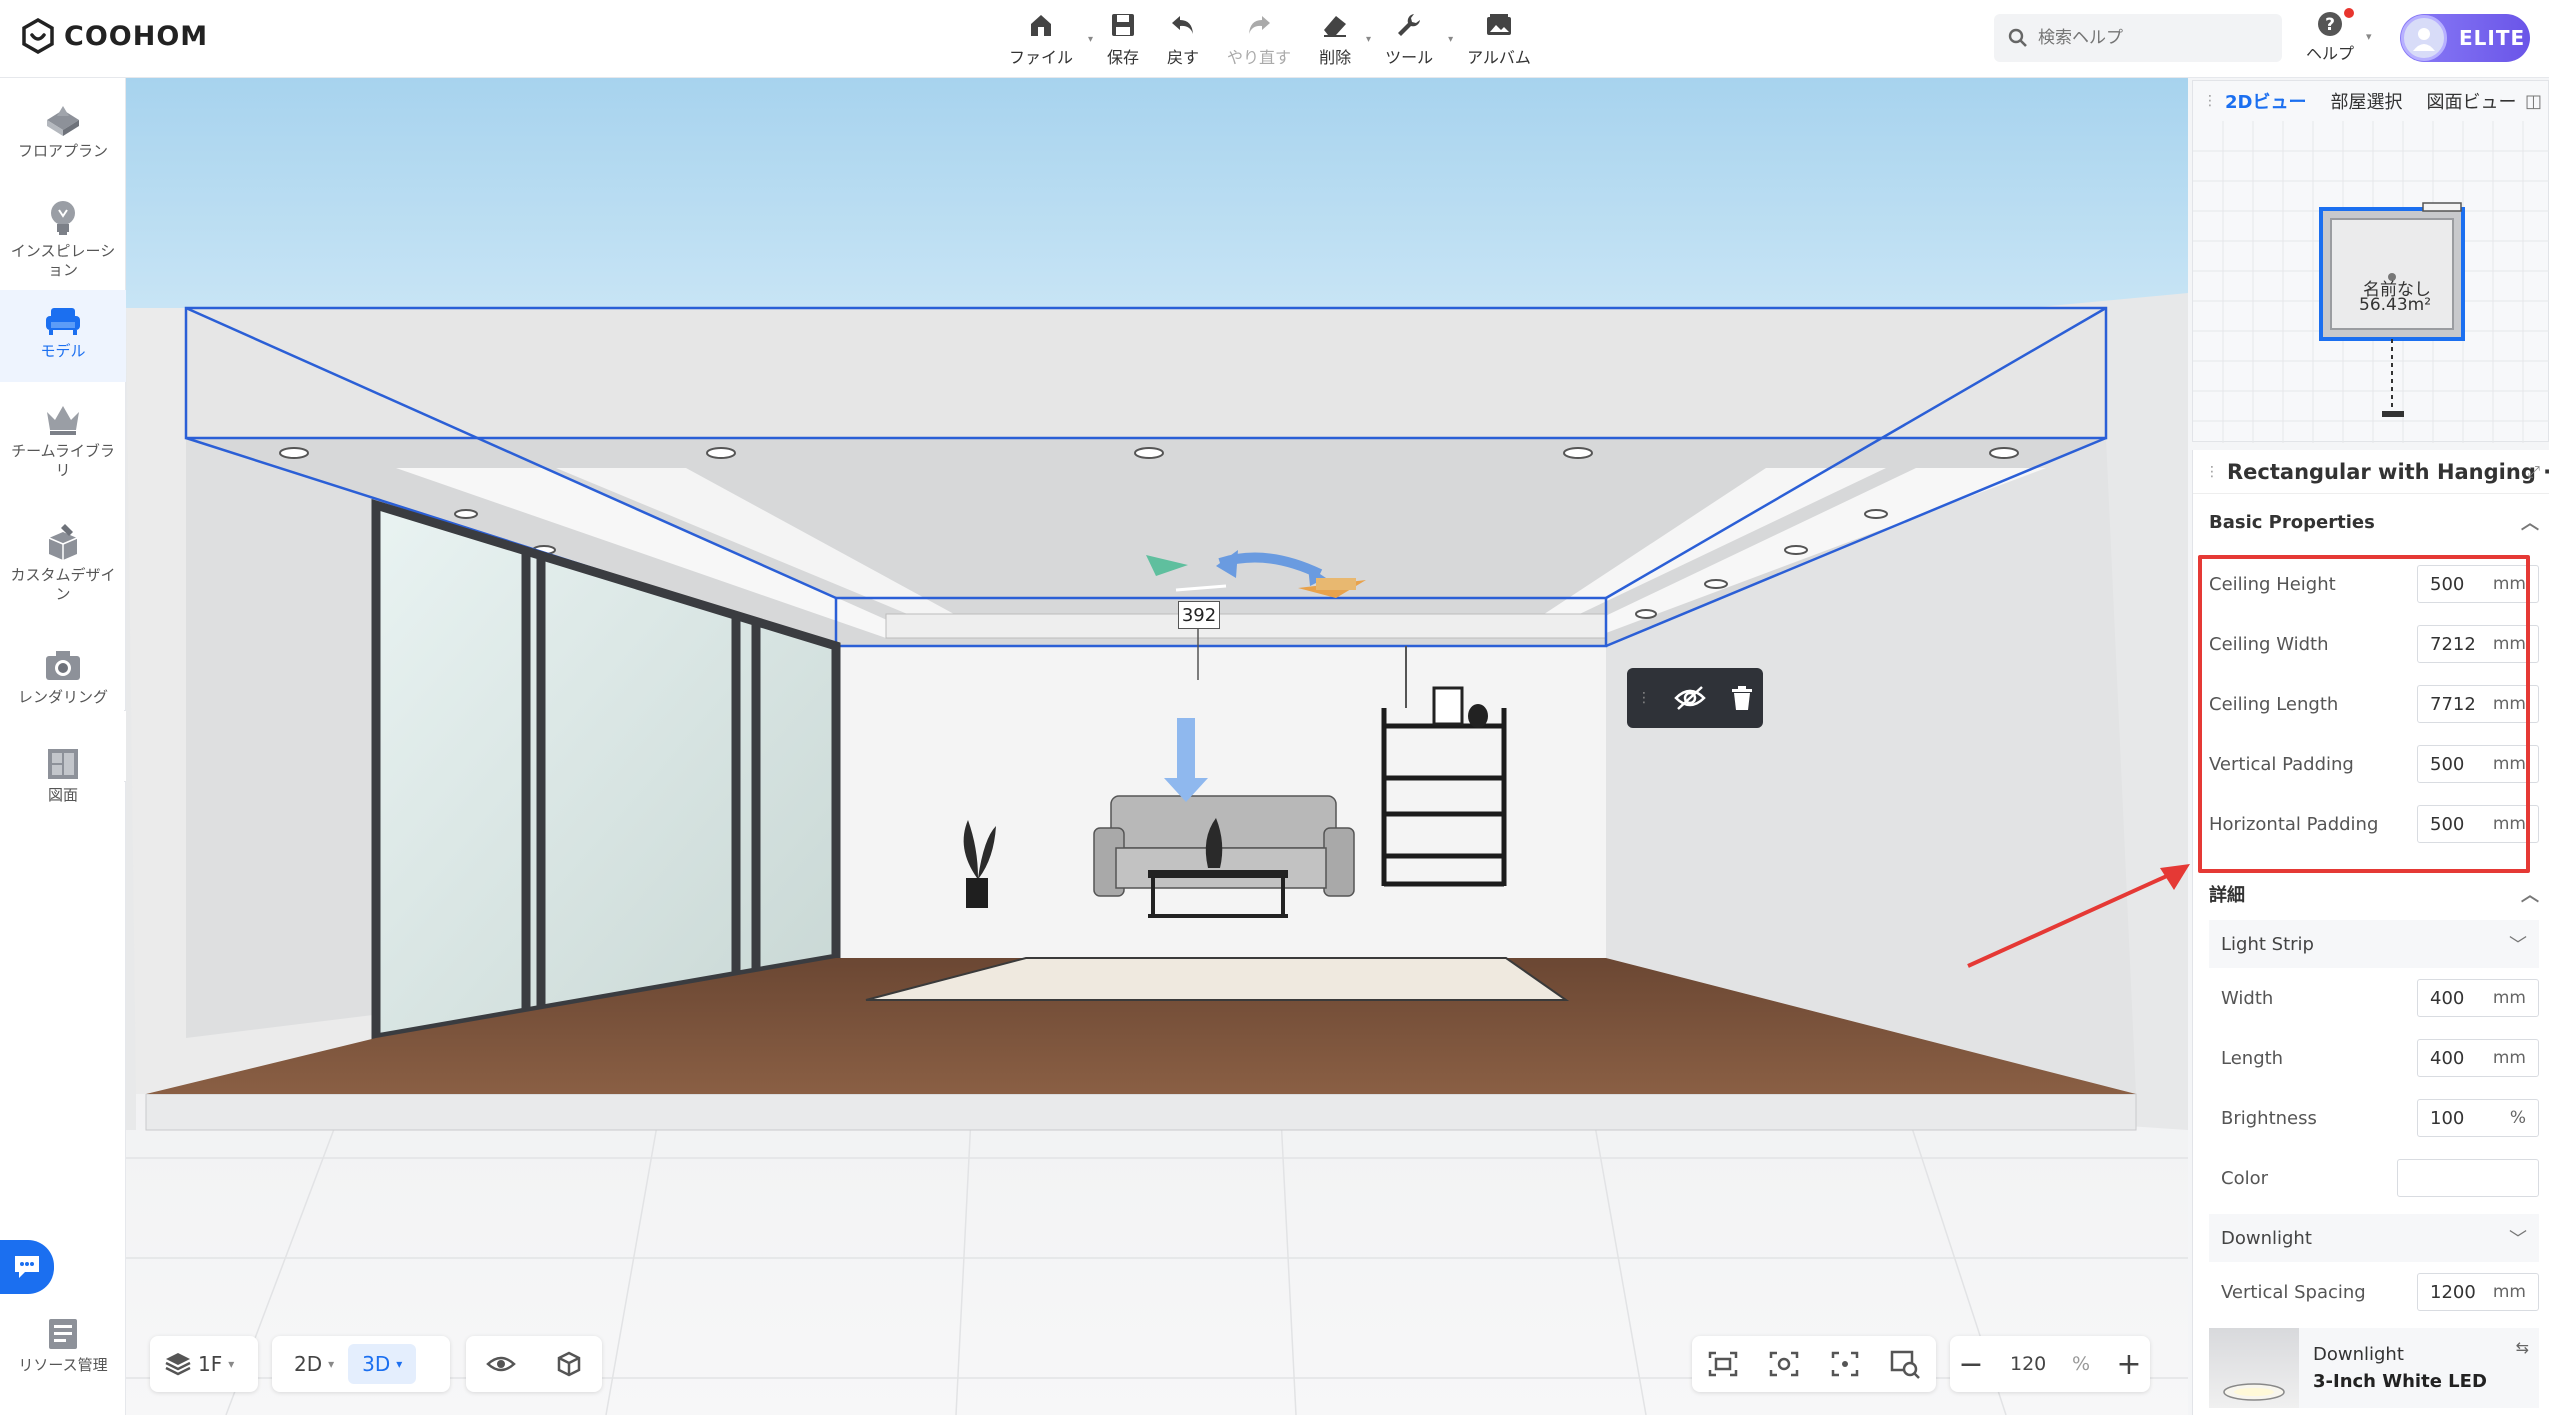  I want to click on strip-width-row: Width 400 mm, so click(2374, 998).